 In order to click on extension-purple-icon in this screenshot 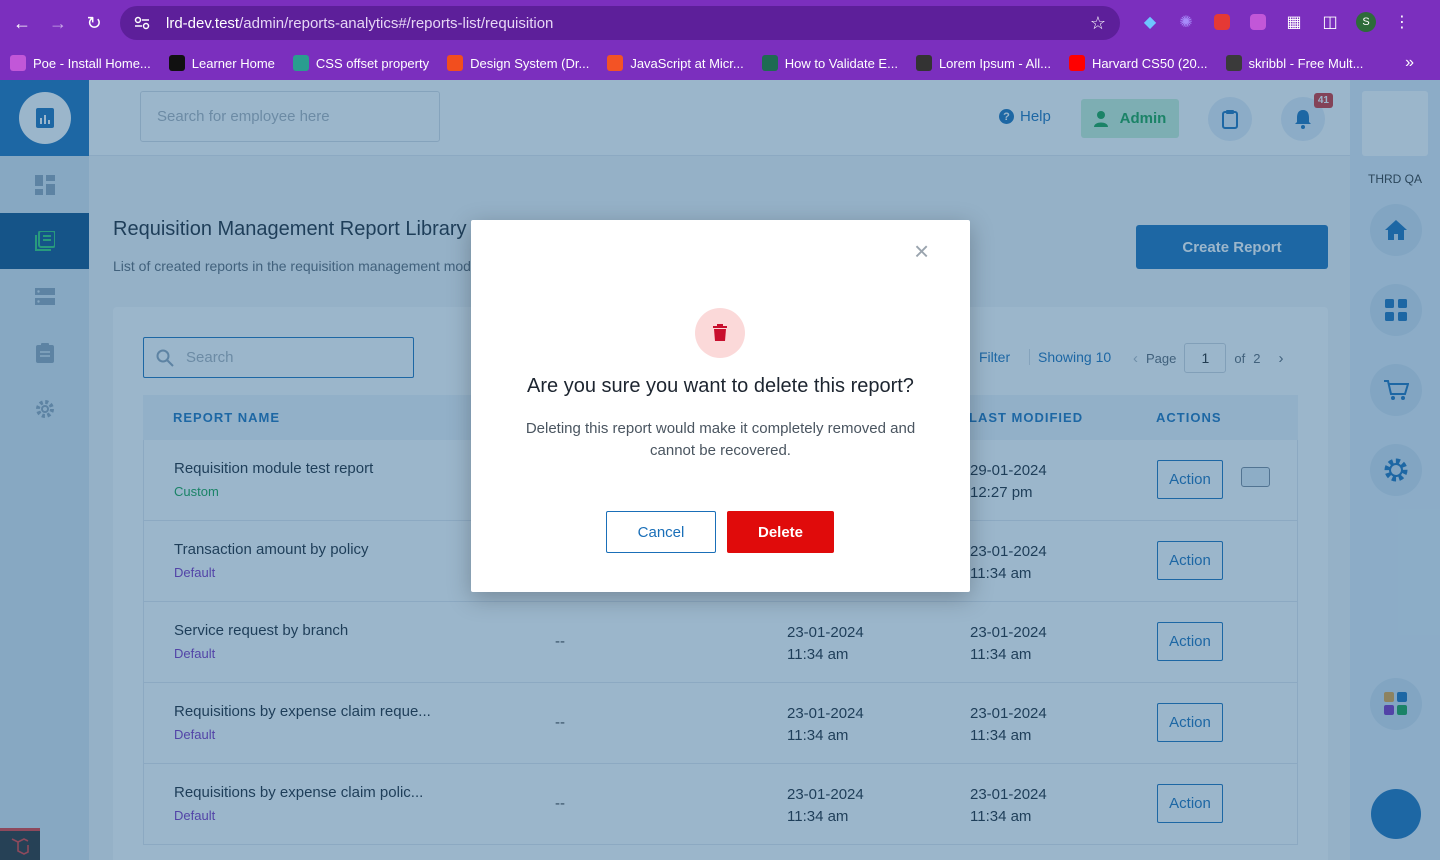, I will do `click(1258, 22)`.